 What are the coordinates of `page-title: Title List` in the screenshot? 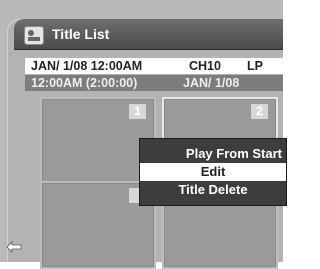 It's located at (81, 34).